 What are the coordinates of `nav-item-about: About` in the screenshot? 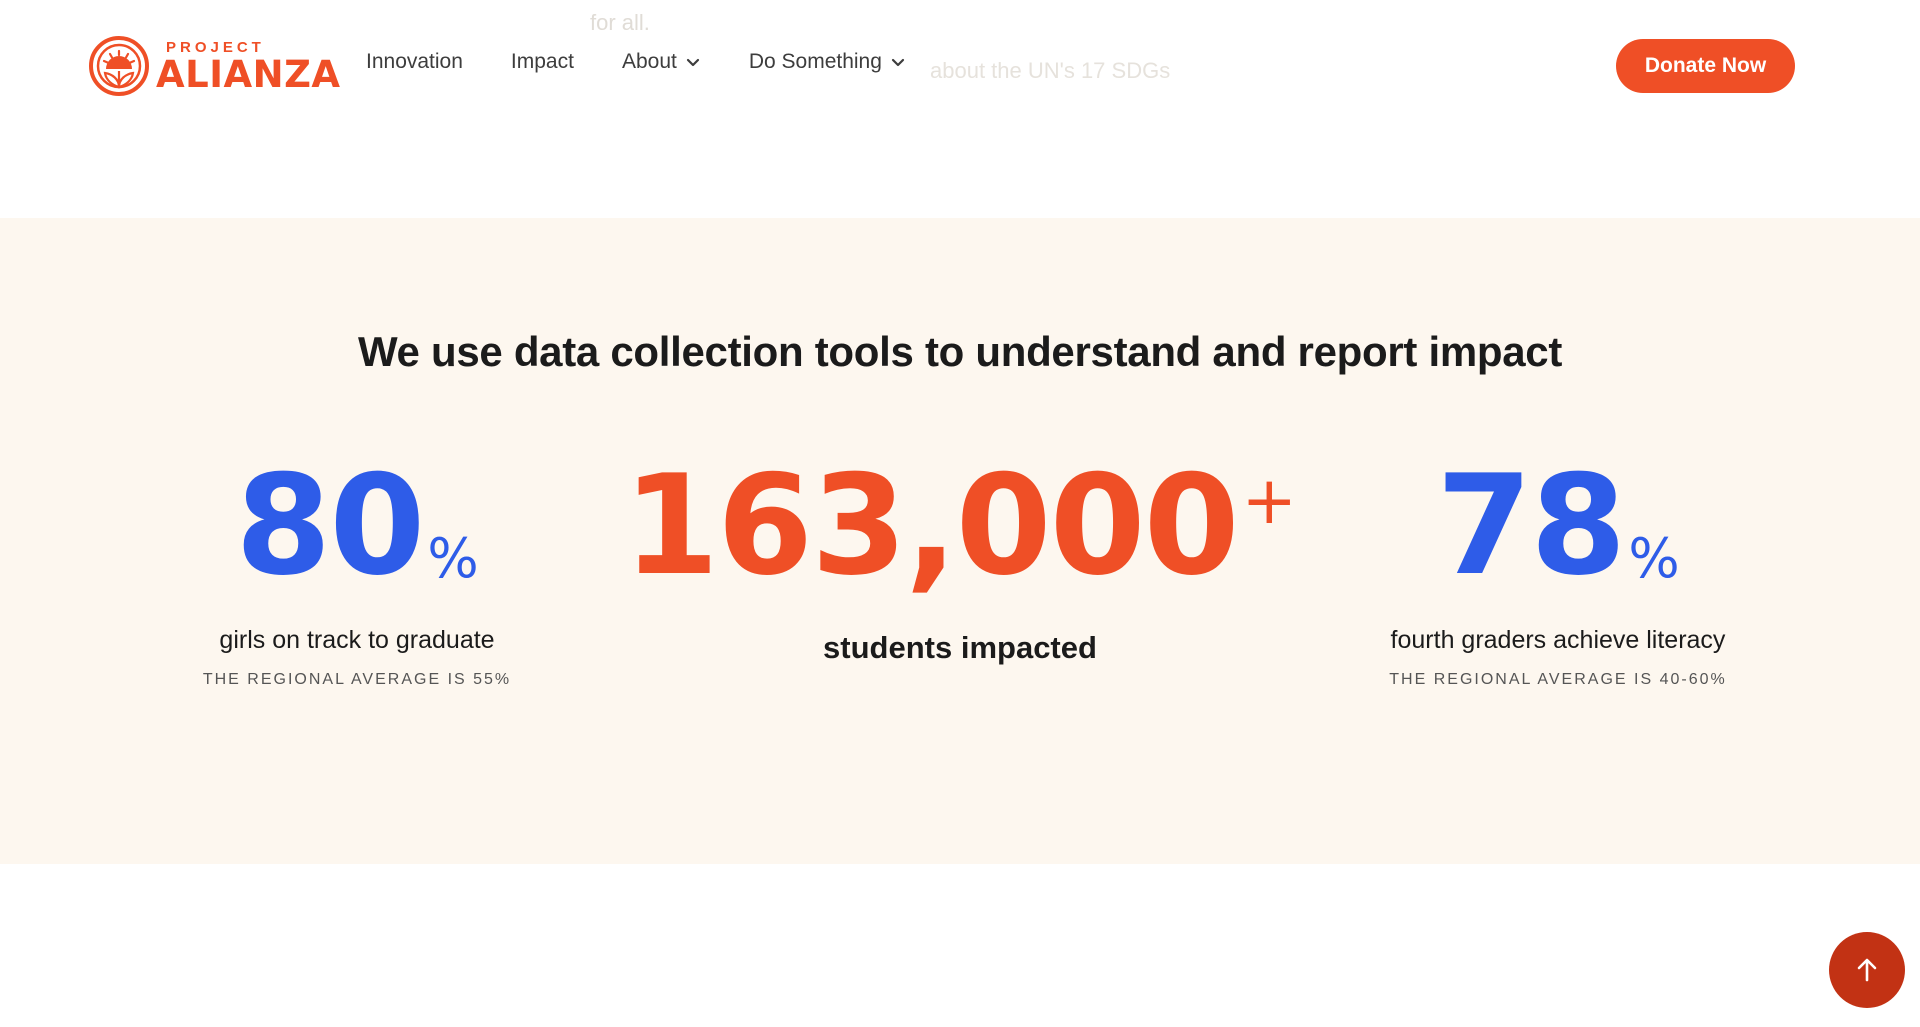 It's located at (661, 62).